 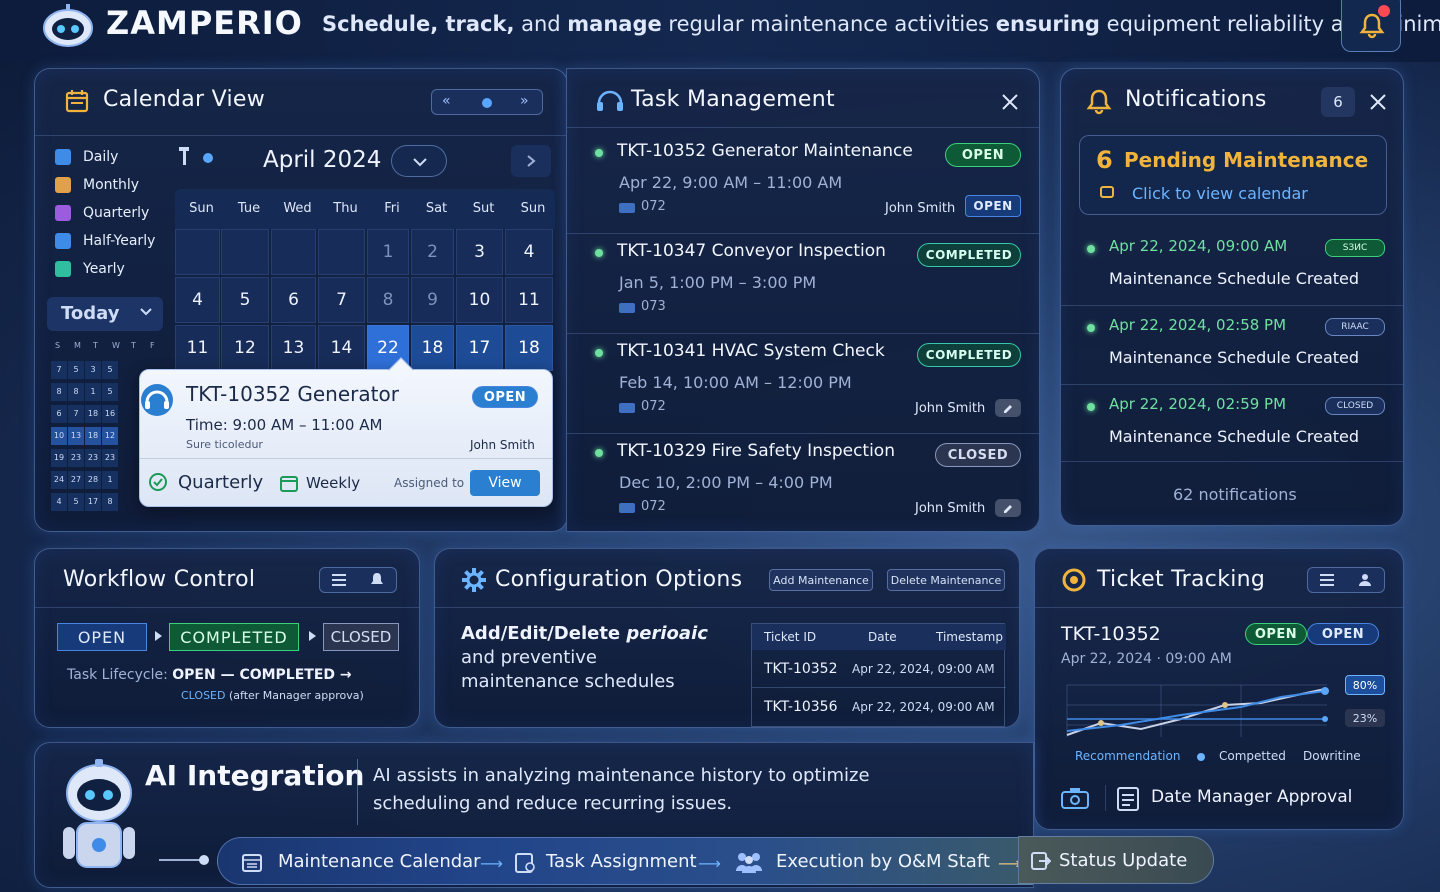 What do you see at coordinates (361, 637) in the screenshot?
I see `step-closed: CLOSED` at bounding box center [361, 637].